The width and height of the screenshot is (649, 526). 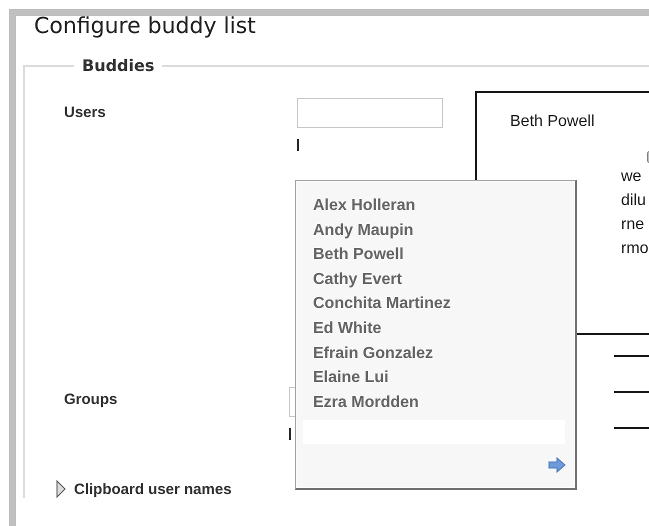 I want to click on page-title: Configure buddy list, so click(x=145, y=27).